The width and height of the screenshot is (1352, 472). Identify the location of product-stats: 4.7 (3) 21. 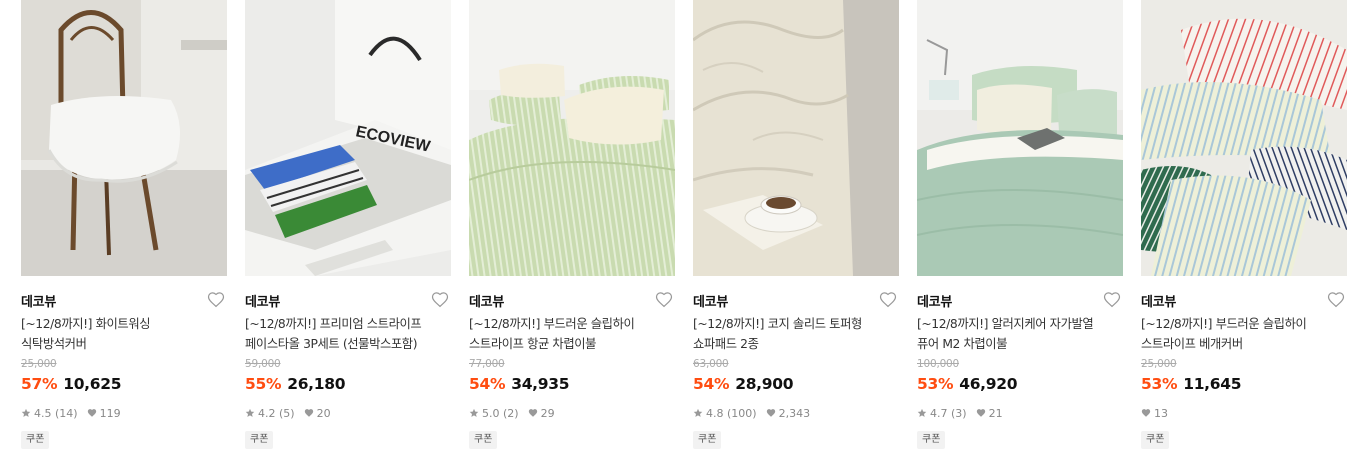
(964, 413).